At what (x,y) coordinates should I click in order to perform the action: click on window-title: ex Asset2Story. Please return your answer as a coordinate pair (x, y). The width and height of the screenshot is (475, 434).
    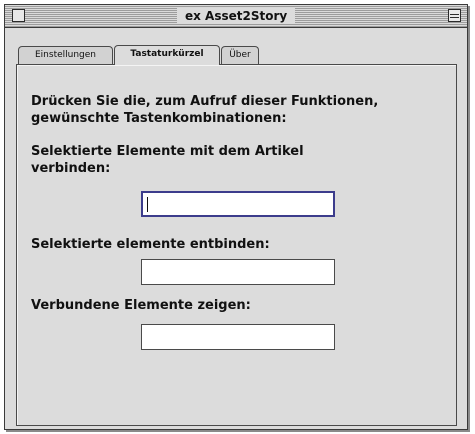
    Looking at the image, I should click on (236, 16).